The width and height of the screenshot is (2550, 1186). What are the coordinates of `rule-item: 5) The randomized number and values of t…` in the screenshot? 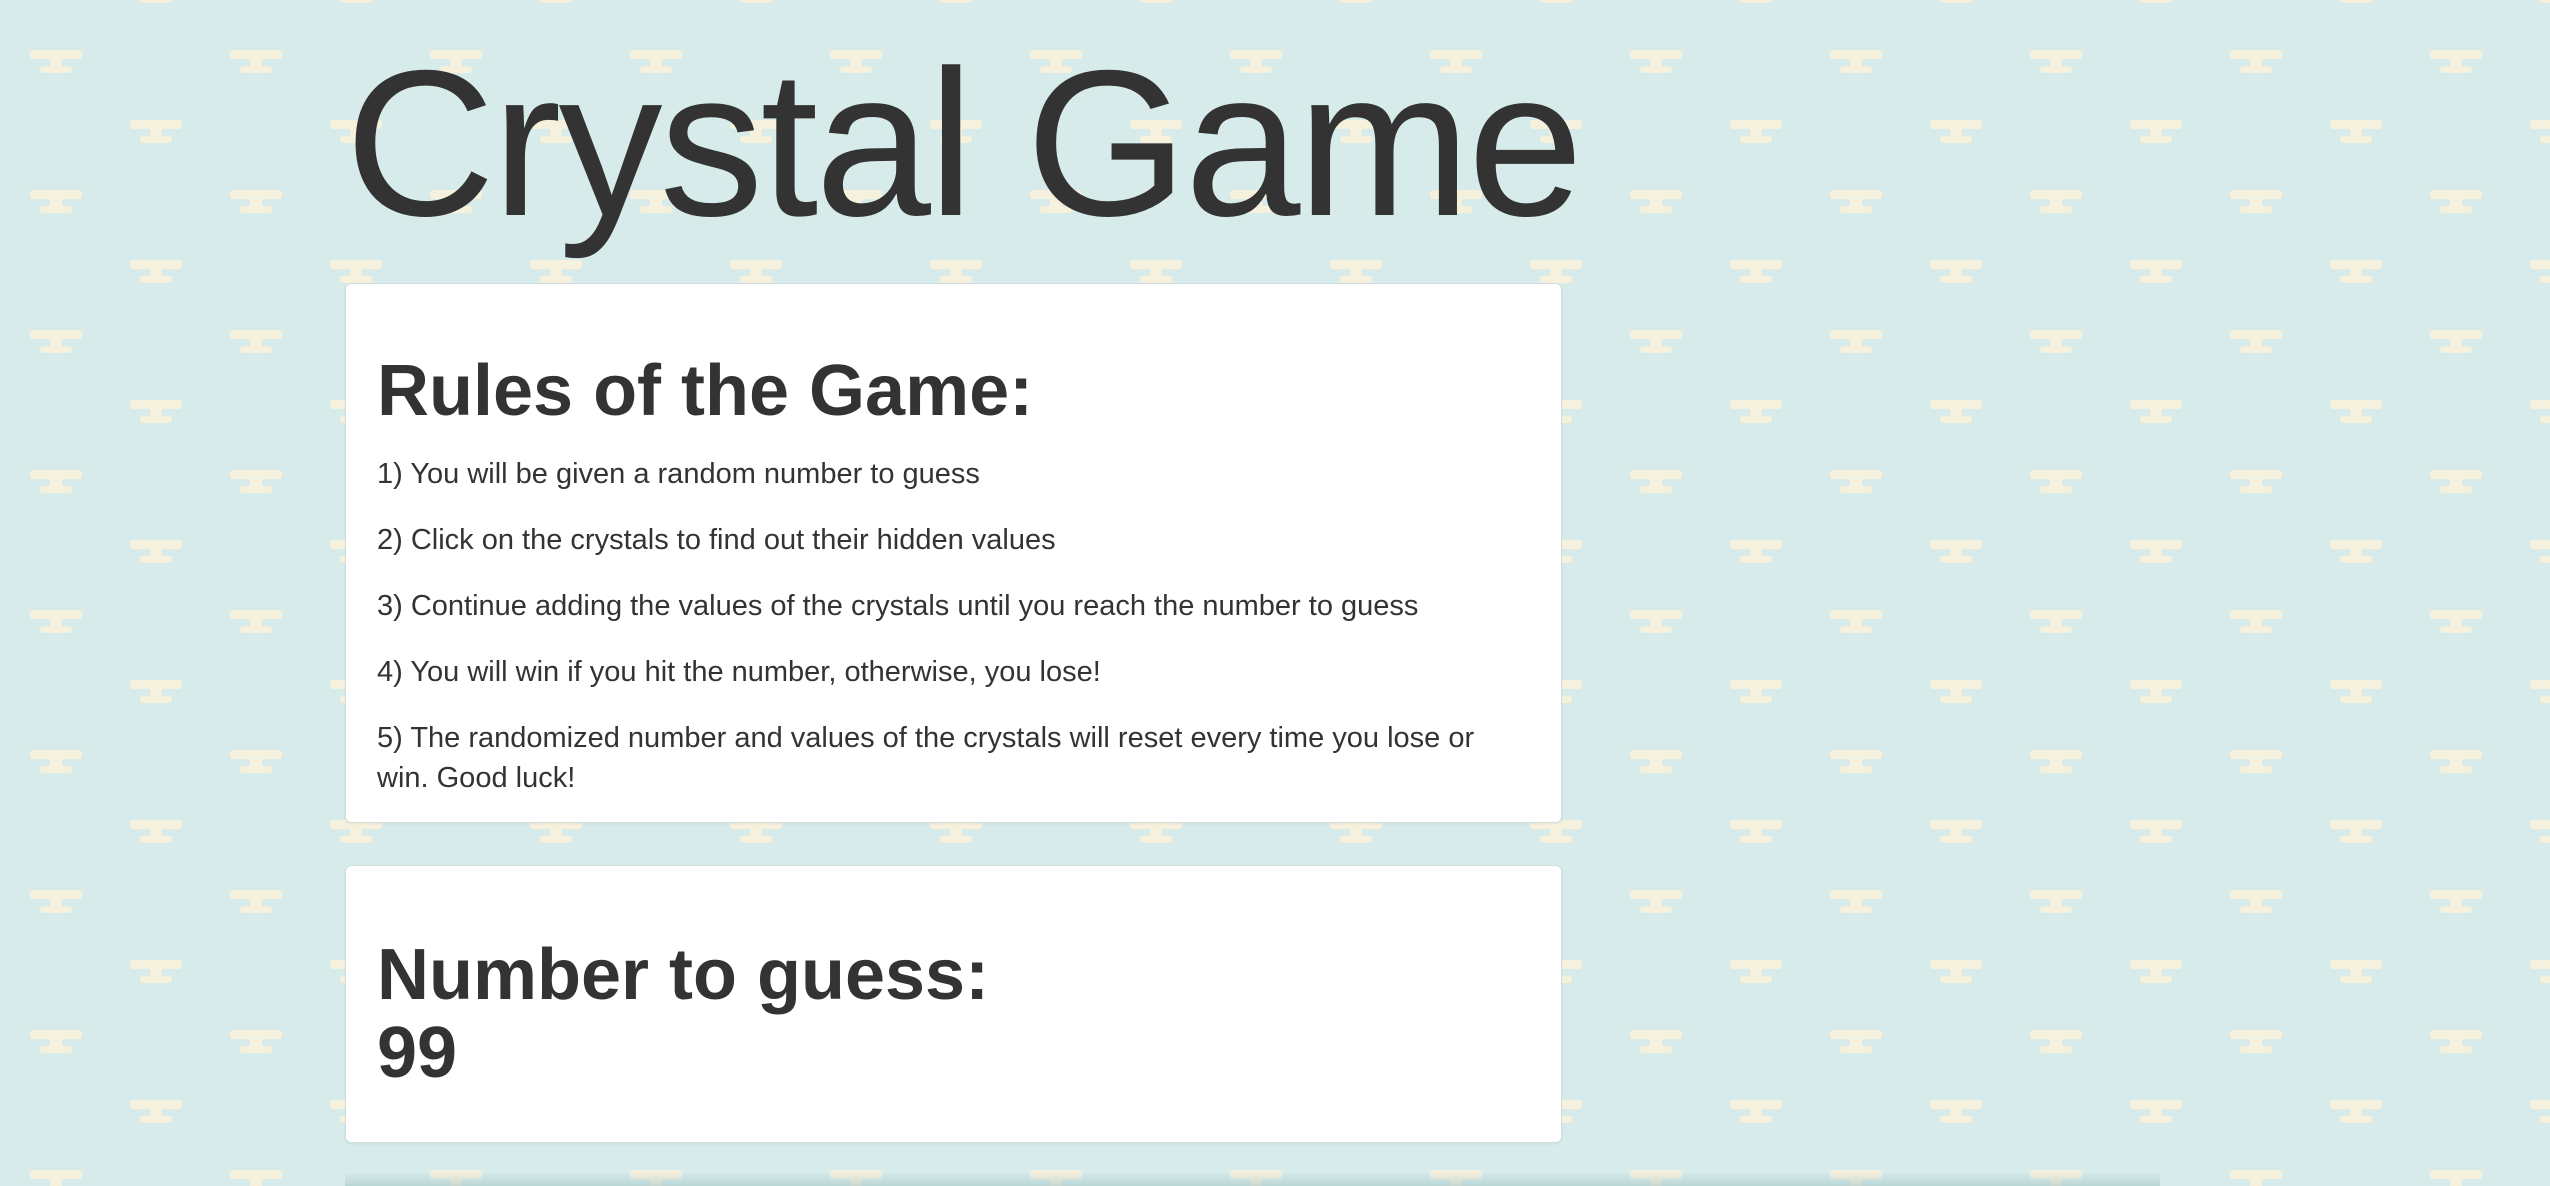 It's located at (926, 757).